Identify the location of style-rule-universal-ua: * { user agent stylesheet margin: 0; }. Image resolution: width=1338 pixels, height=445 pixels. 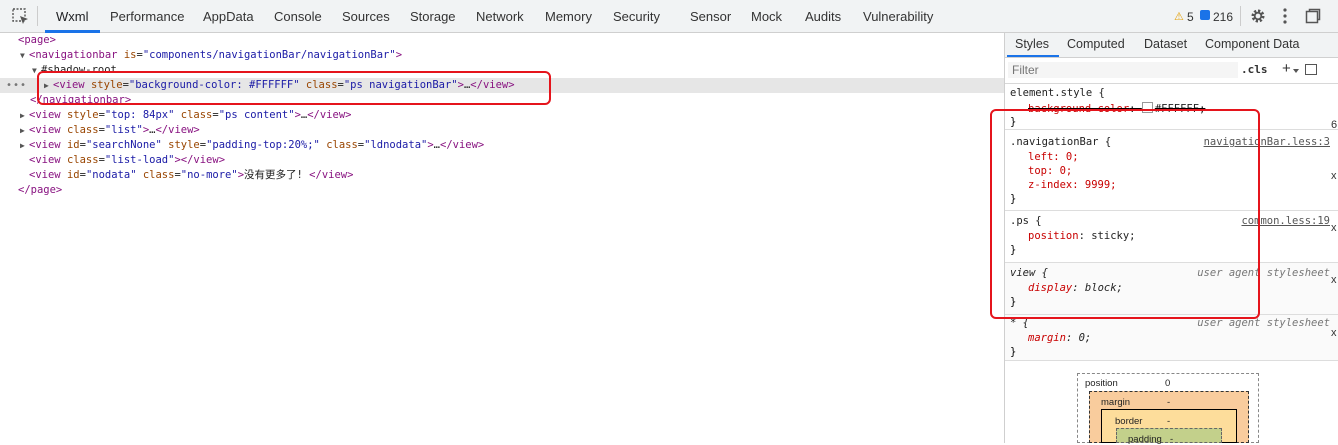
(1171, 338).